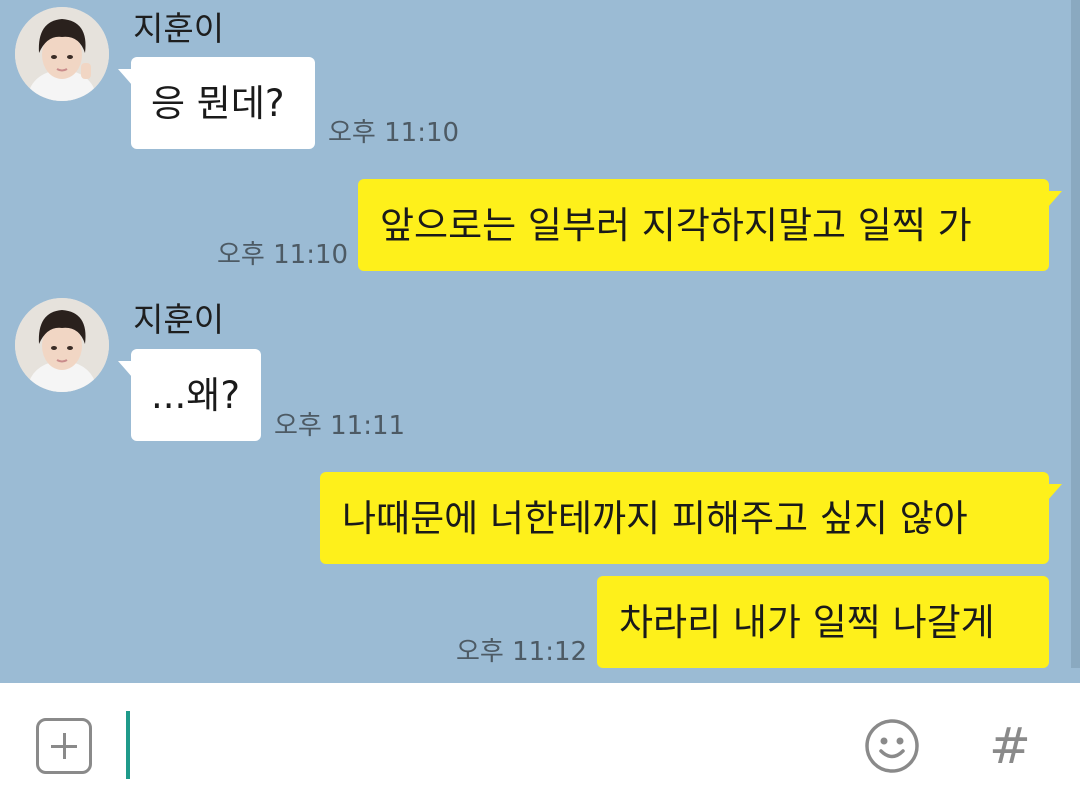  I want to click on message-bubble-outgoing: 나때문에 너한테까지 피해주고 싶지 않아, so click(691, 518).